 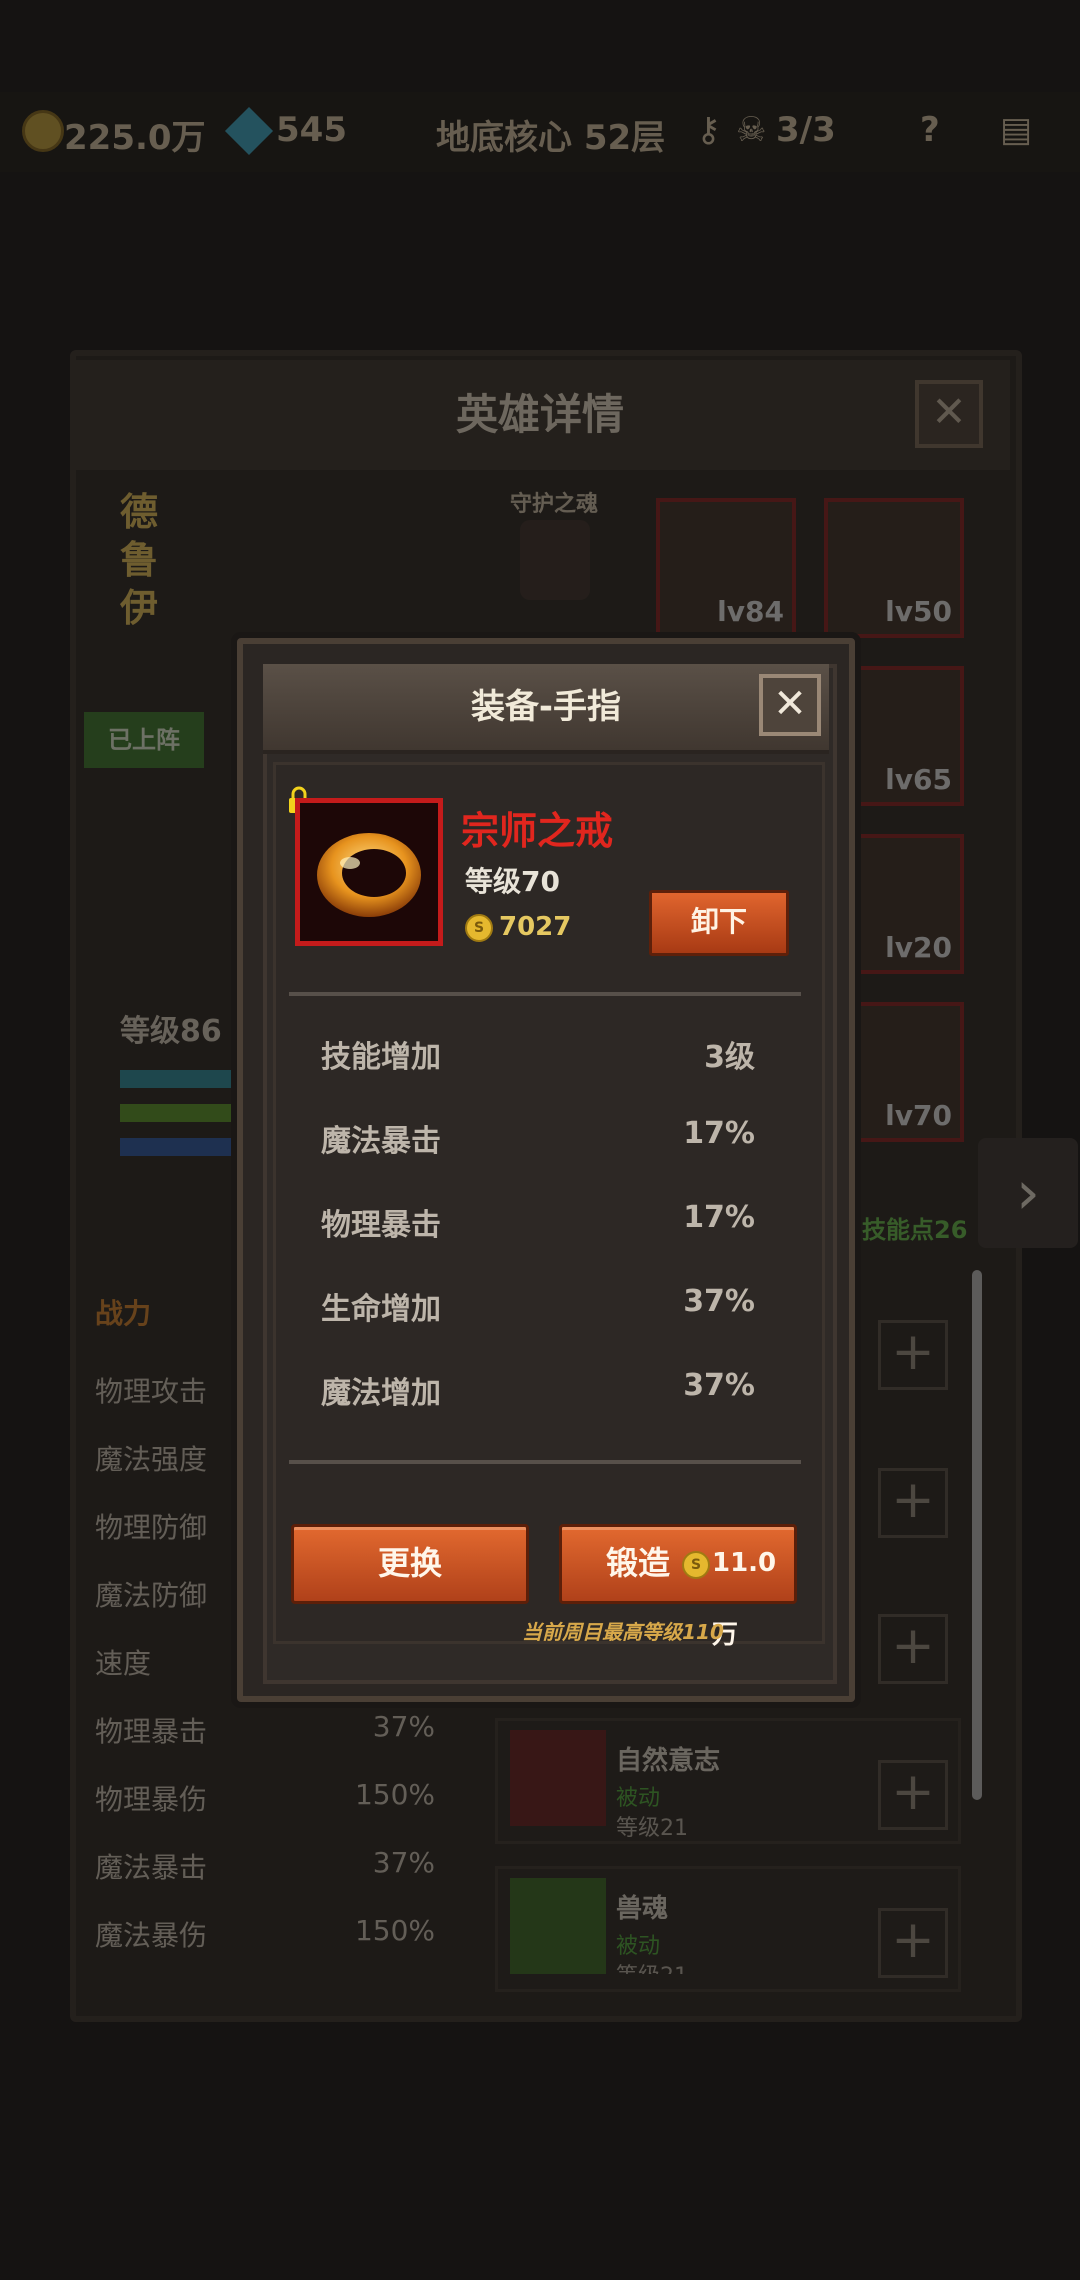 What do you see at coordinates (554, 504) in the screenshot?
I see `guardian-soul-label: 守护之魂` at bounding box center [554, 504].